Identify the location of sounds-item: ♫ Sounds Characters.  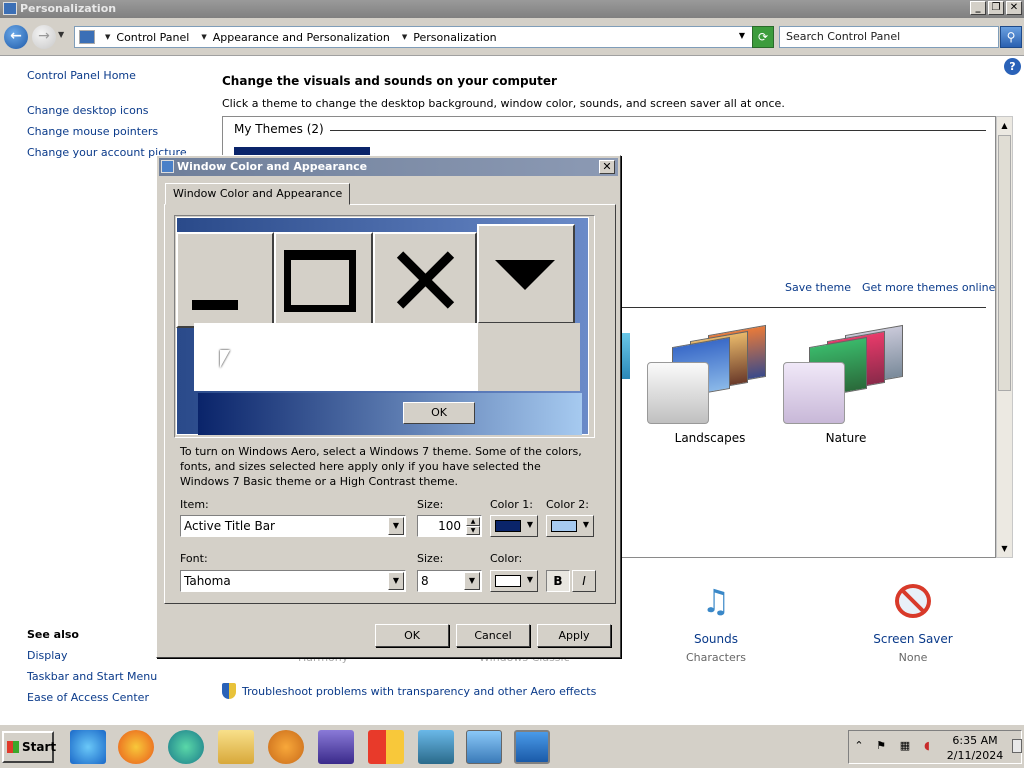
(716, 621).